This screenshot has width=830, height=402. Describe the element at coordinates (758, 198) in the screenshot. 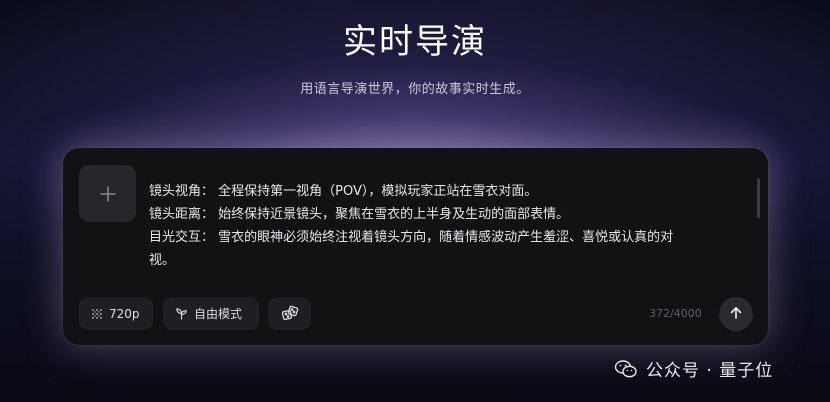

I see `prompt-scrollbar` at that location.